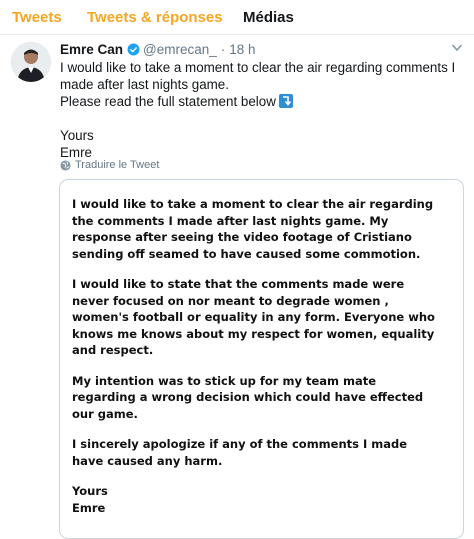  Describe the element at coordinates (268, 17) in the screenshot. I see `tab-media: Médias` at that location.